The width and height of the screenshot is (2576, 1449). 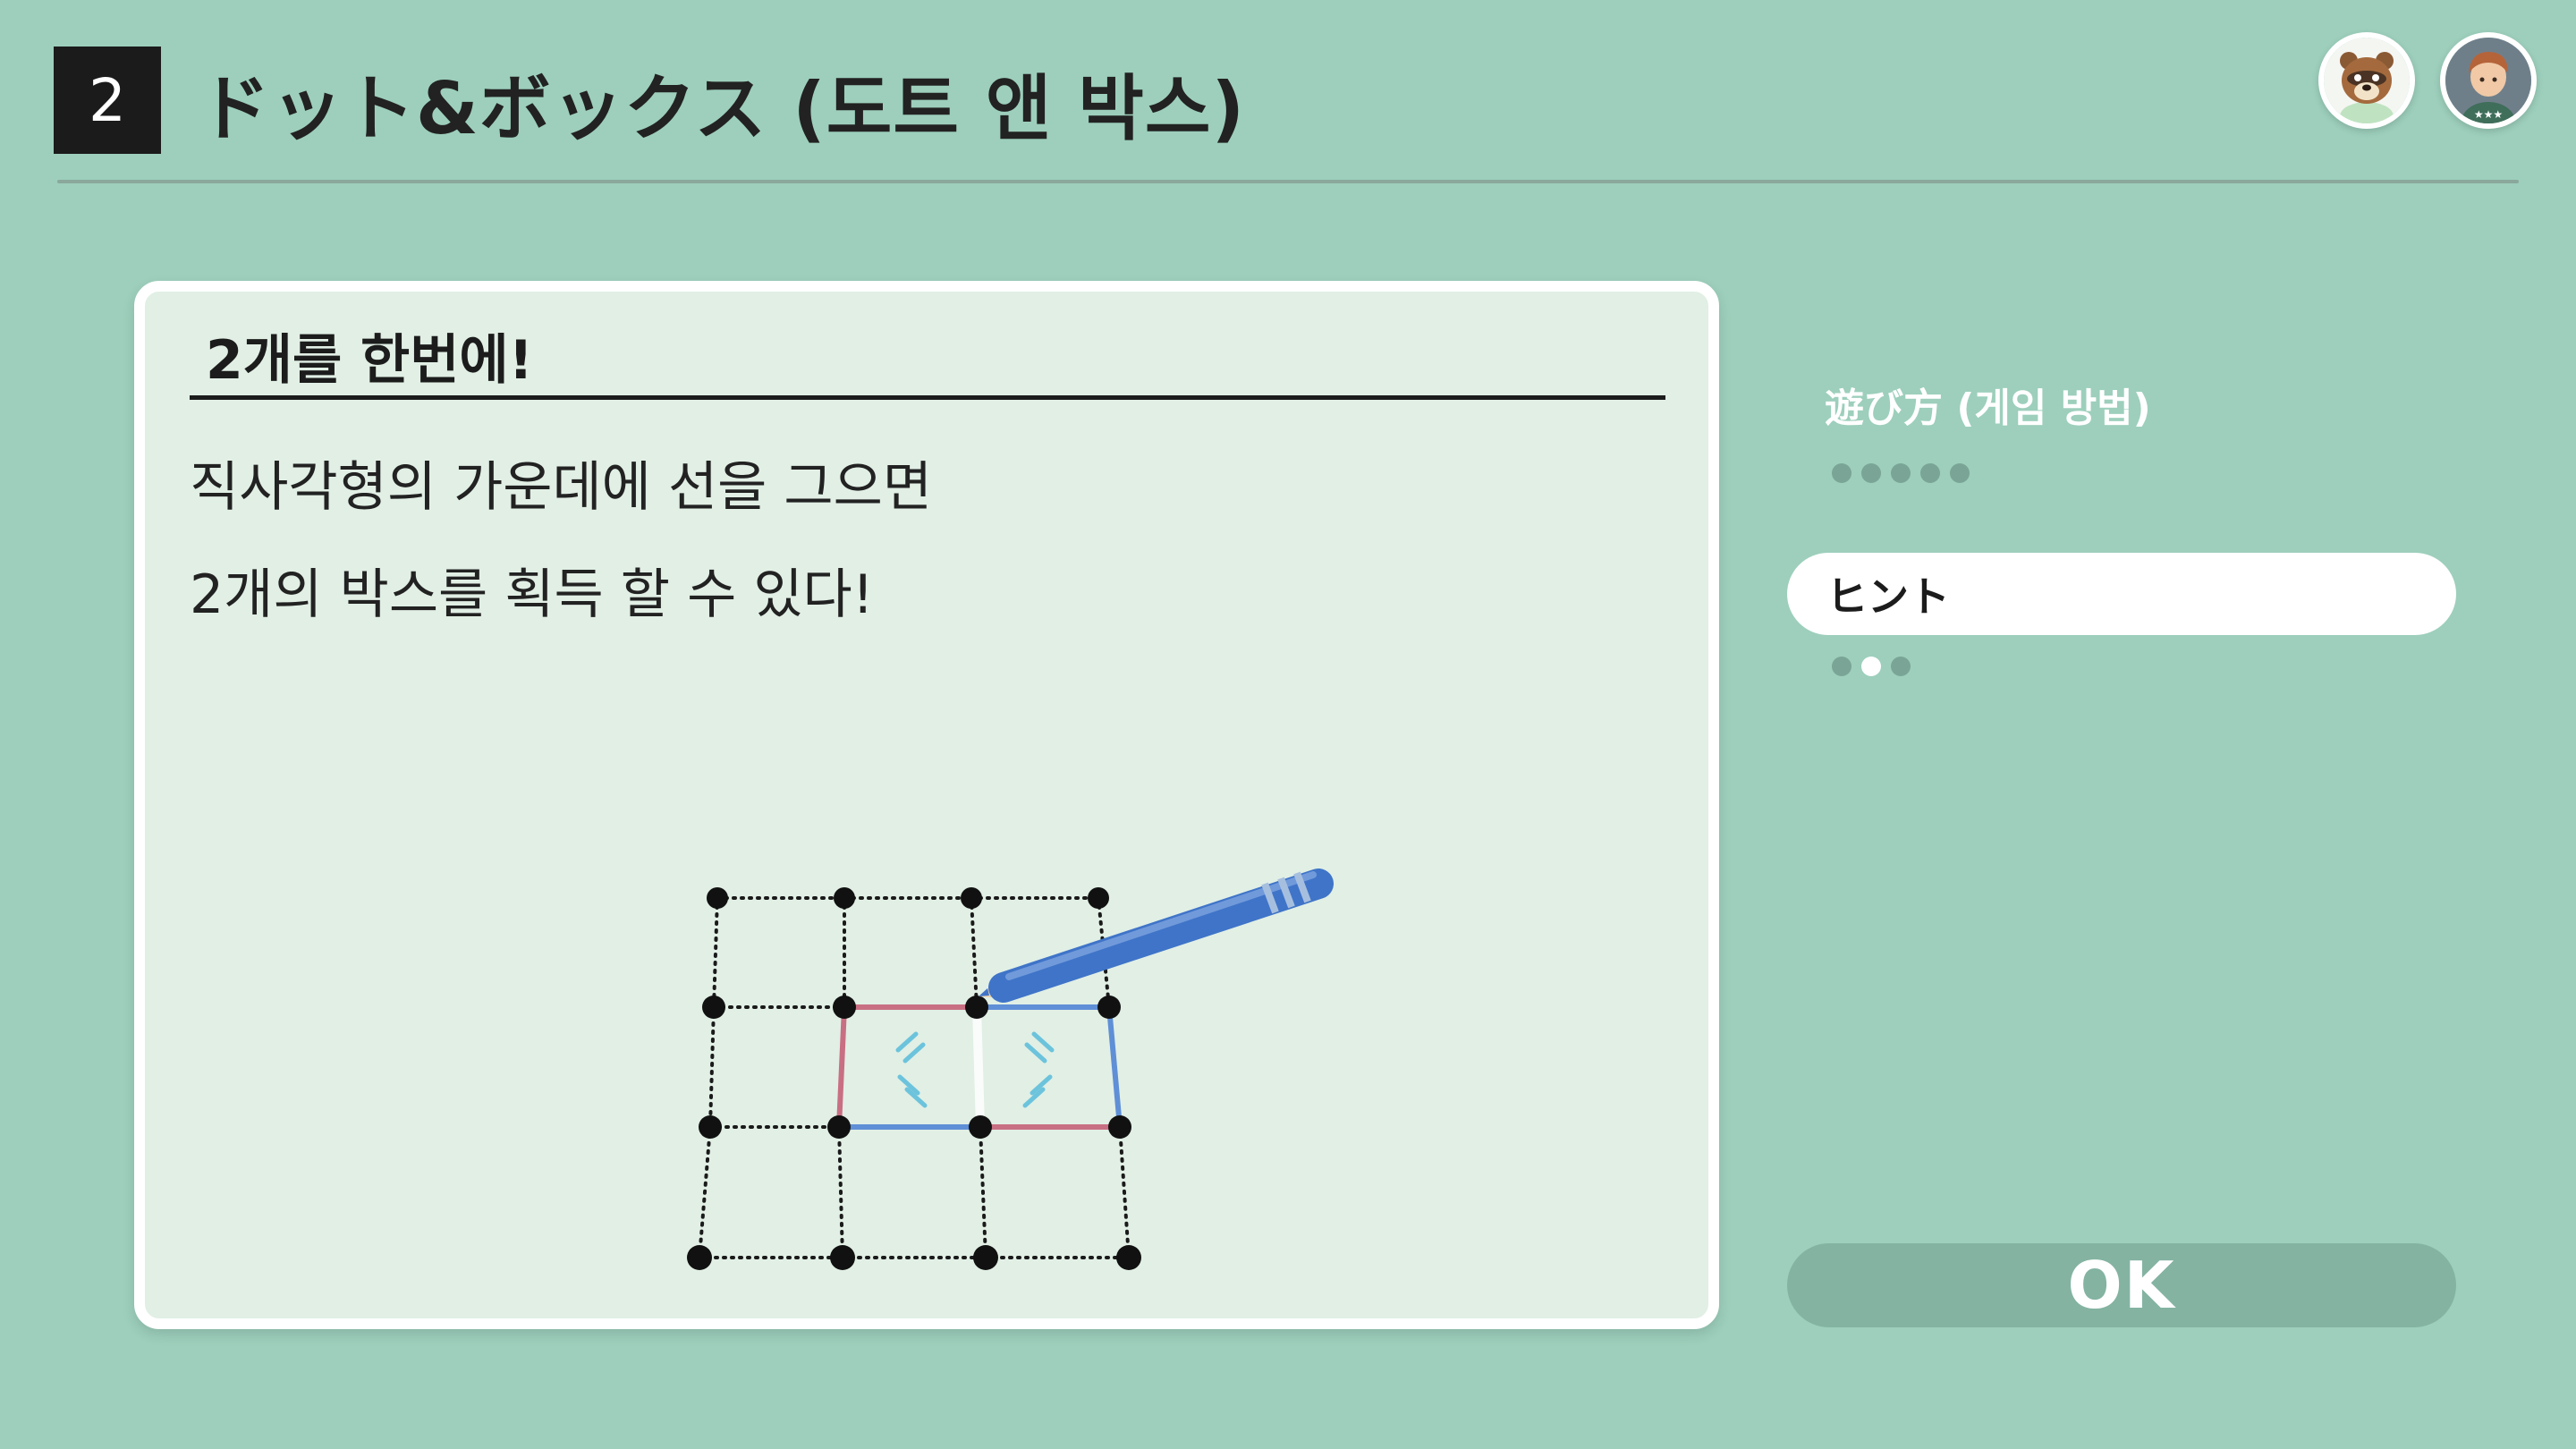 What do you see at coordinates (1156, 936) in the screenshot?
I see `pencil-icon` at bounding box center [1156, 936].